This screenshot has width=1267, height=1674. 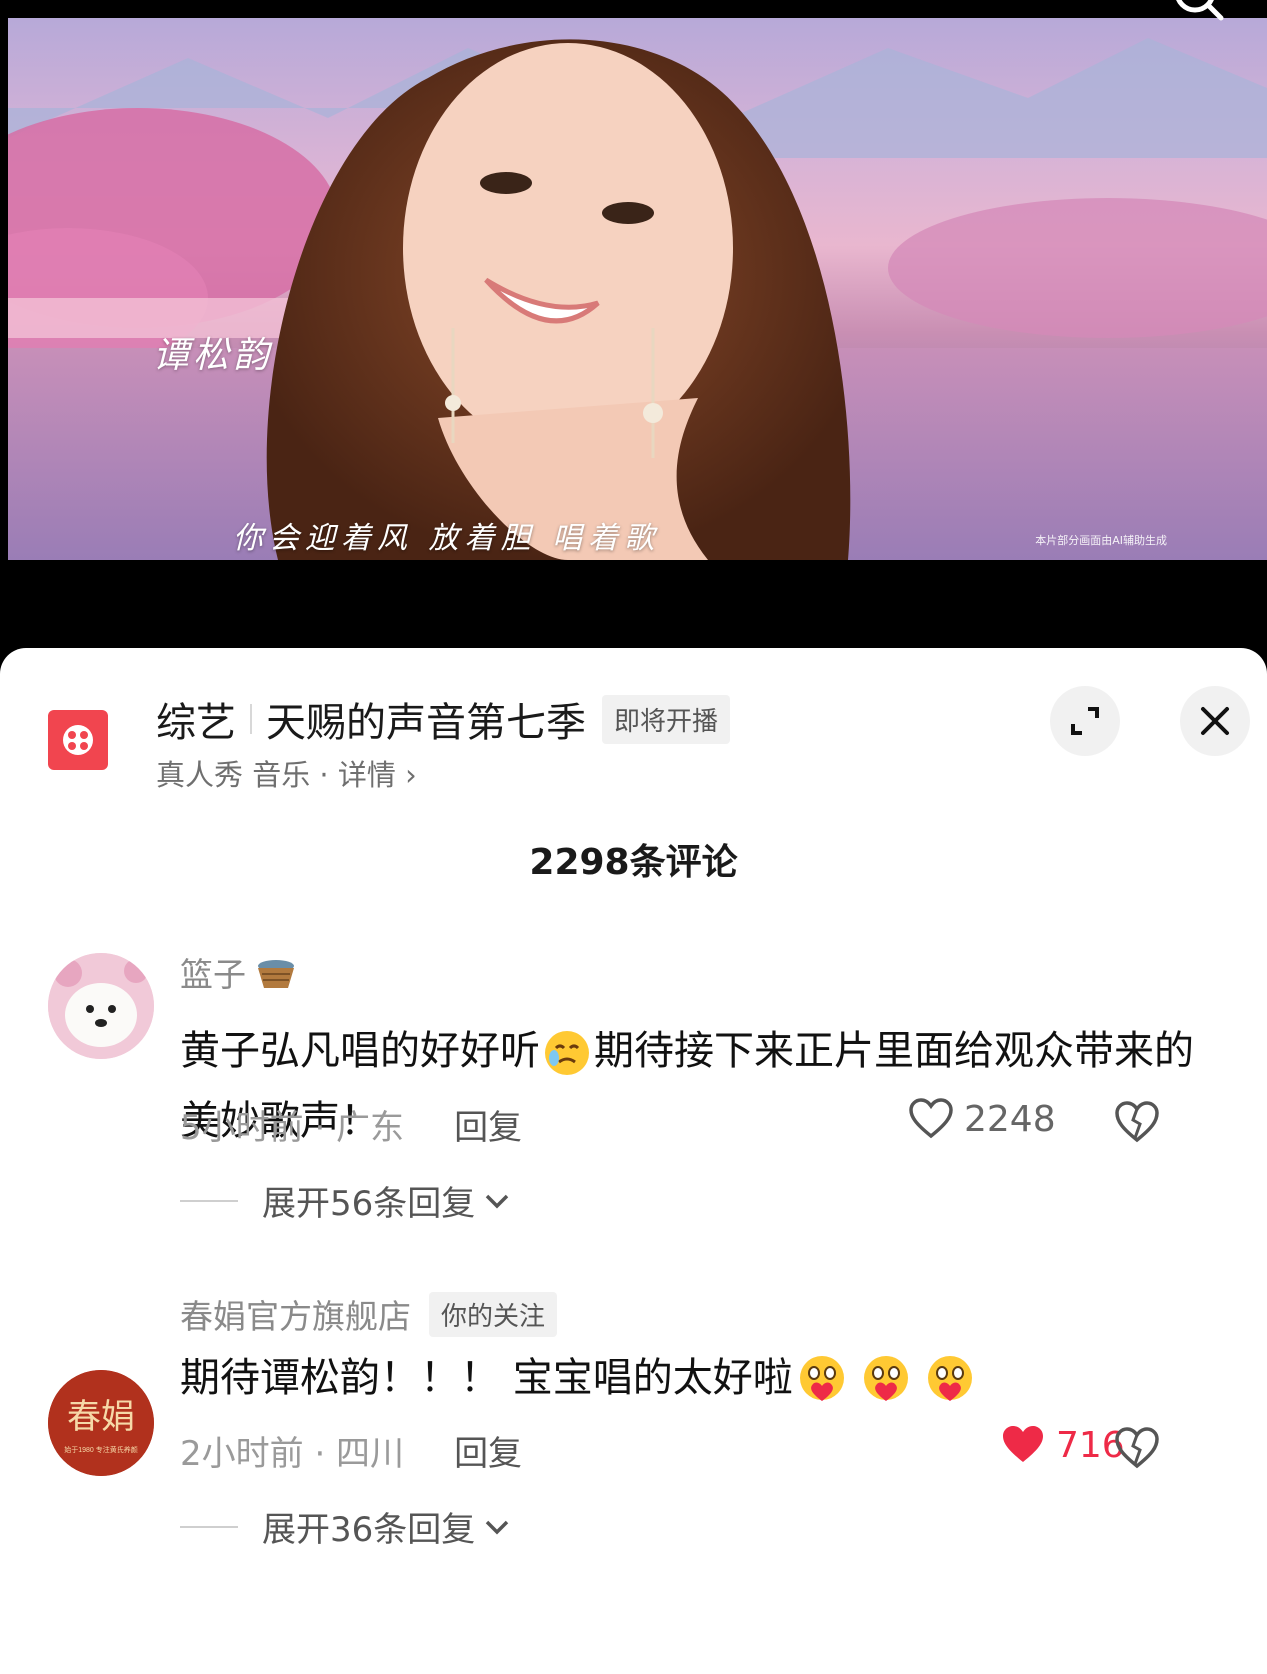 I want to click on film-reel-icon, so click(x=78, y=740).